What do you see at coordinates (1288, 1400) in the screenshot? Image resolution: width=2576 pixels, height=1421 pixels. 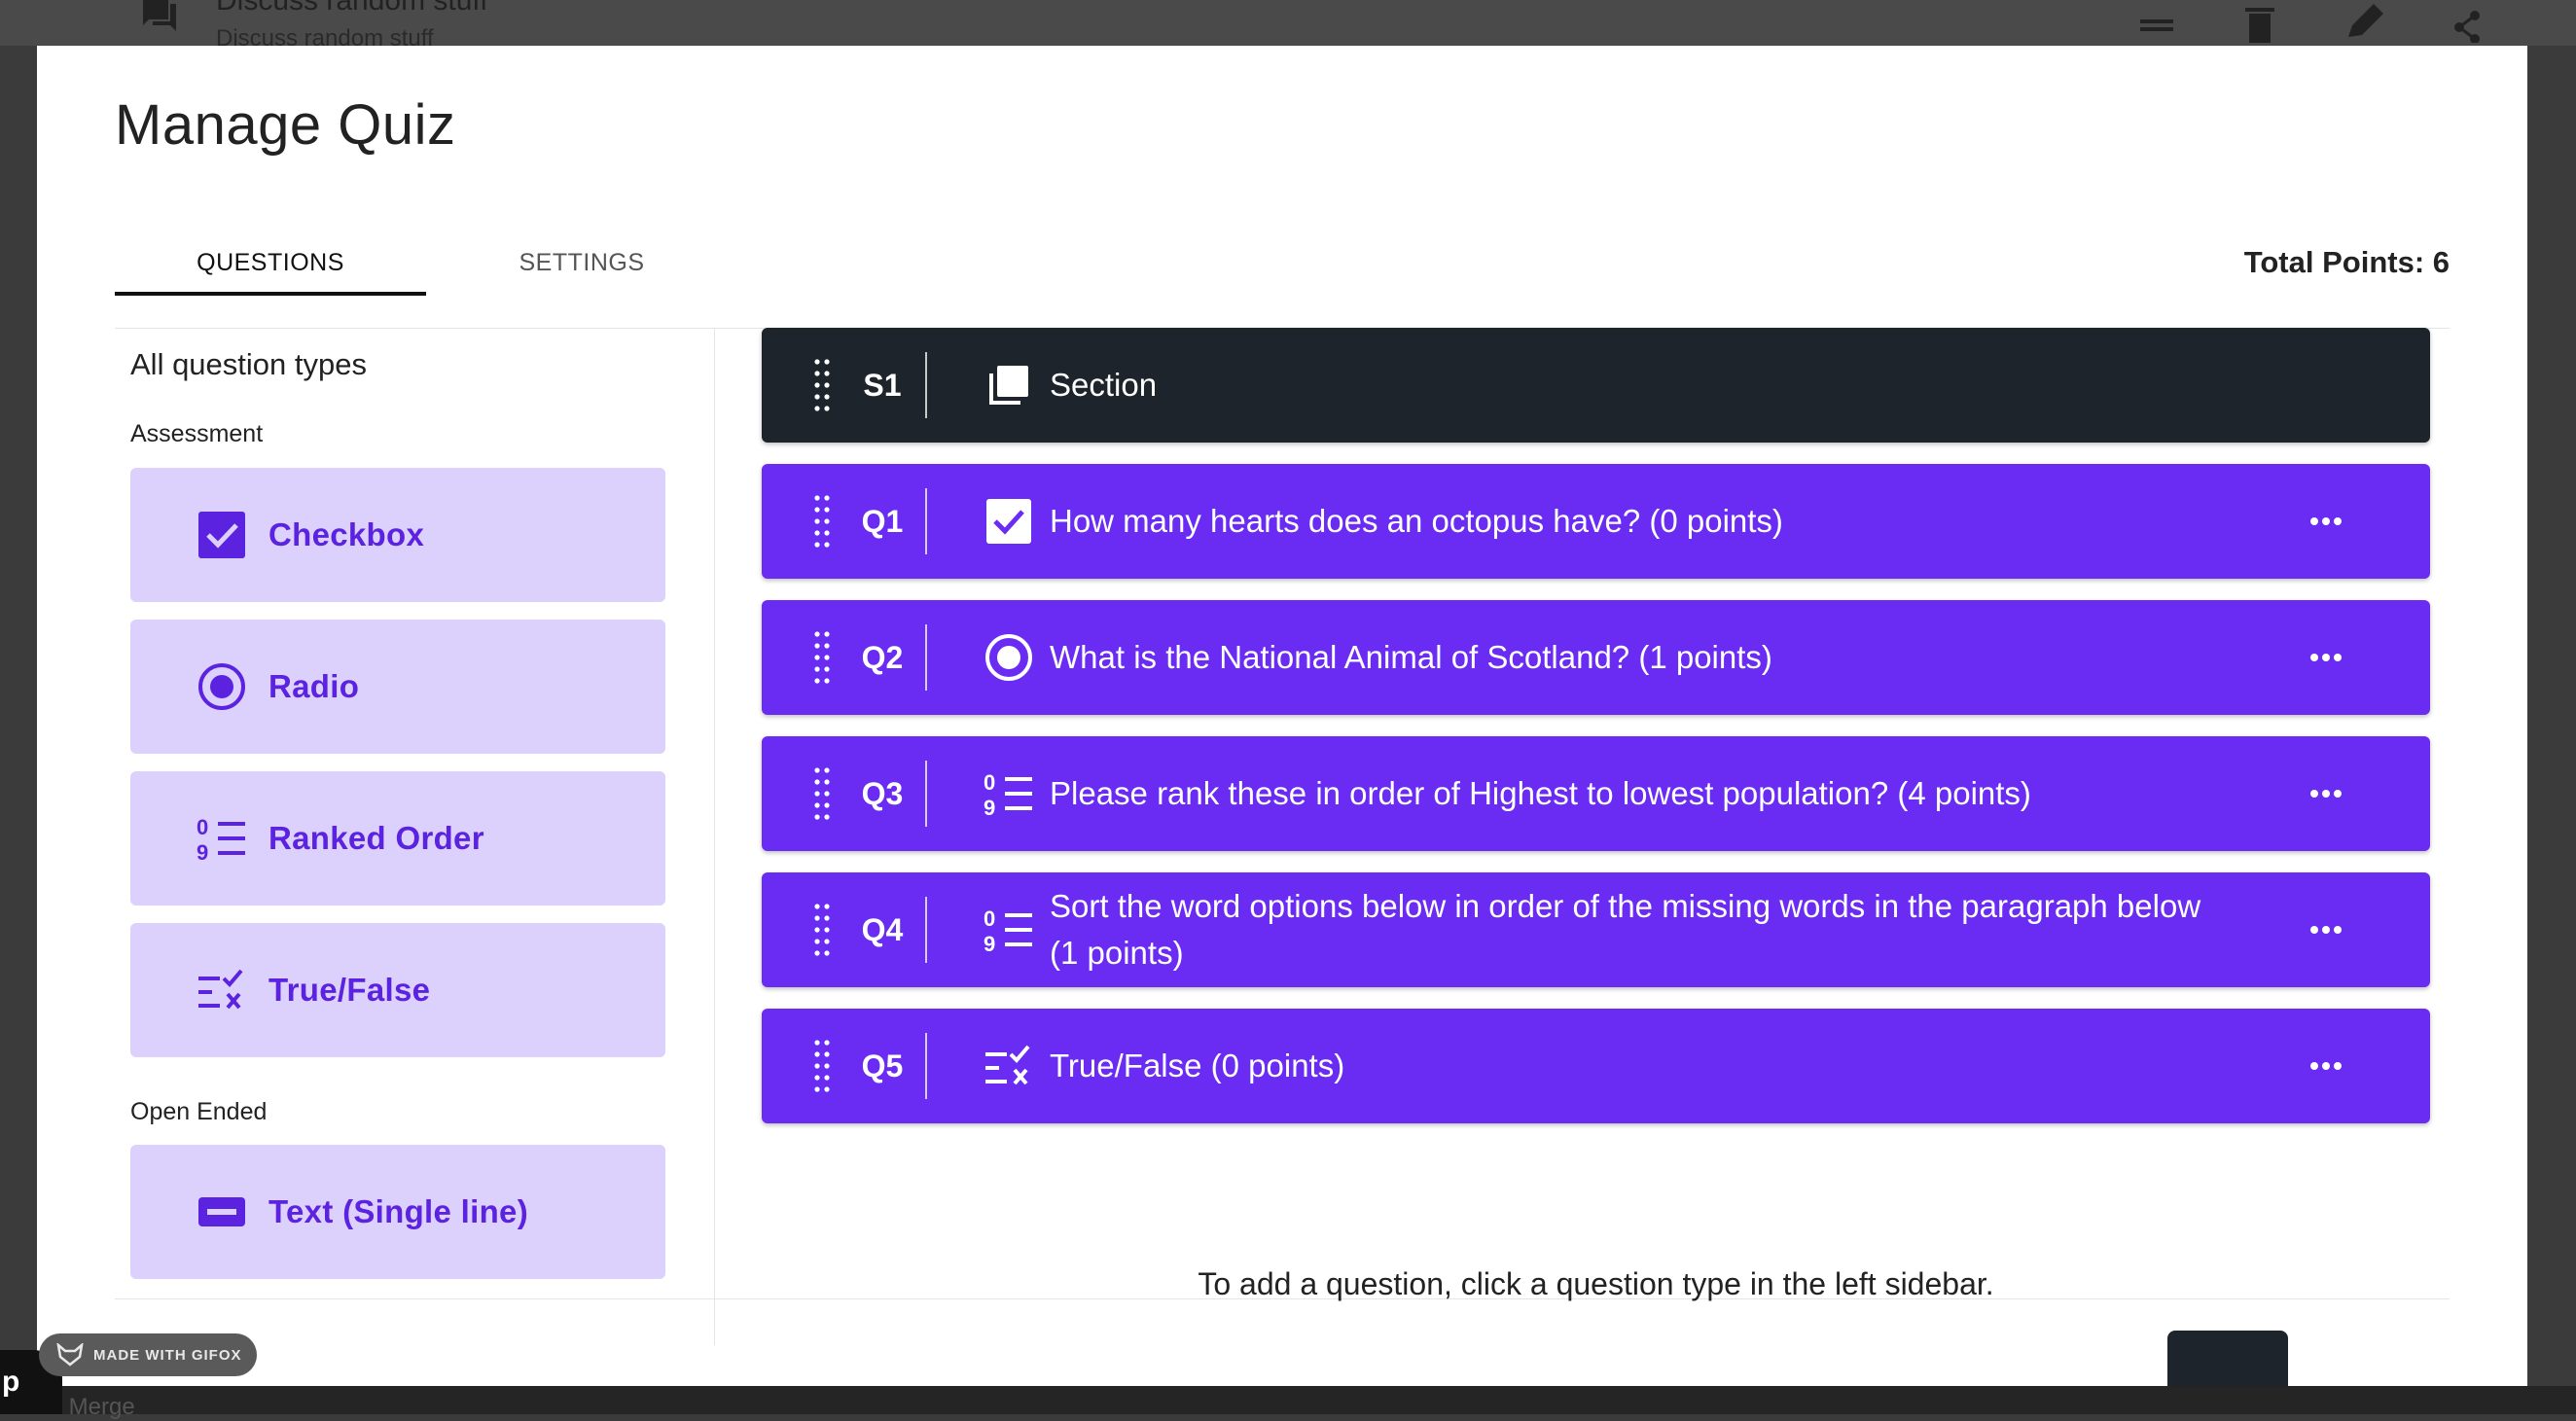 I see `background-footer` at bounding box center [1288, 1400].